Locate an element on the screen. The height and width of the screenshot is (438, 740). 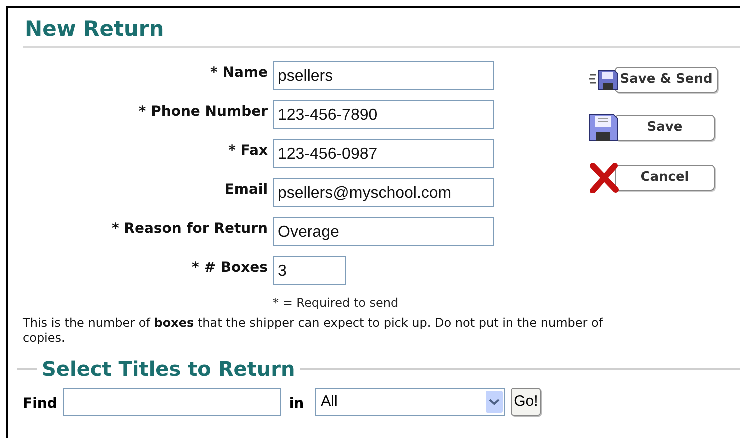
input-field: psellers@myschool.com is located at coordinates (383, 192).